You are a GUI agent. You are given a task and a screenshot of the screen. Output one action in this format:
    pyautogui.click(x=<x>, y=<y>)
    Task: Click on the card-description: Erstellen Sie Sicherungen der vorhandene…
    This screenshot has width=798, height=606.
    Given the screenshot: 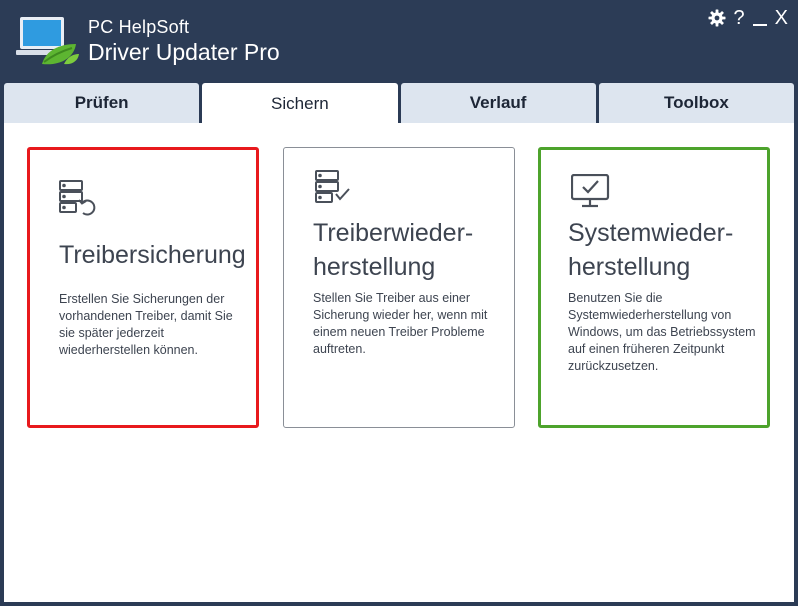 What is the action you would take?
    pyautogui.click(x=146, y=324)
    